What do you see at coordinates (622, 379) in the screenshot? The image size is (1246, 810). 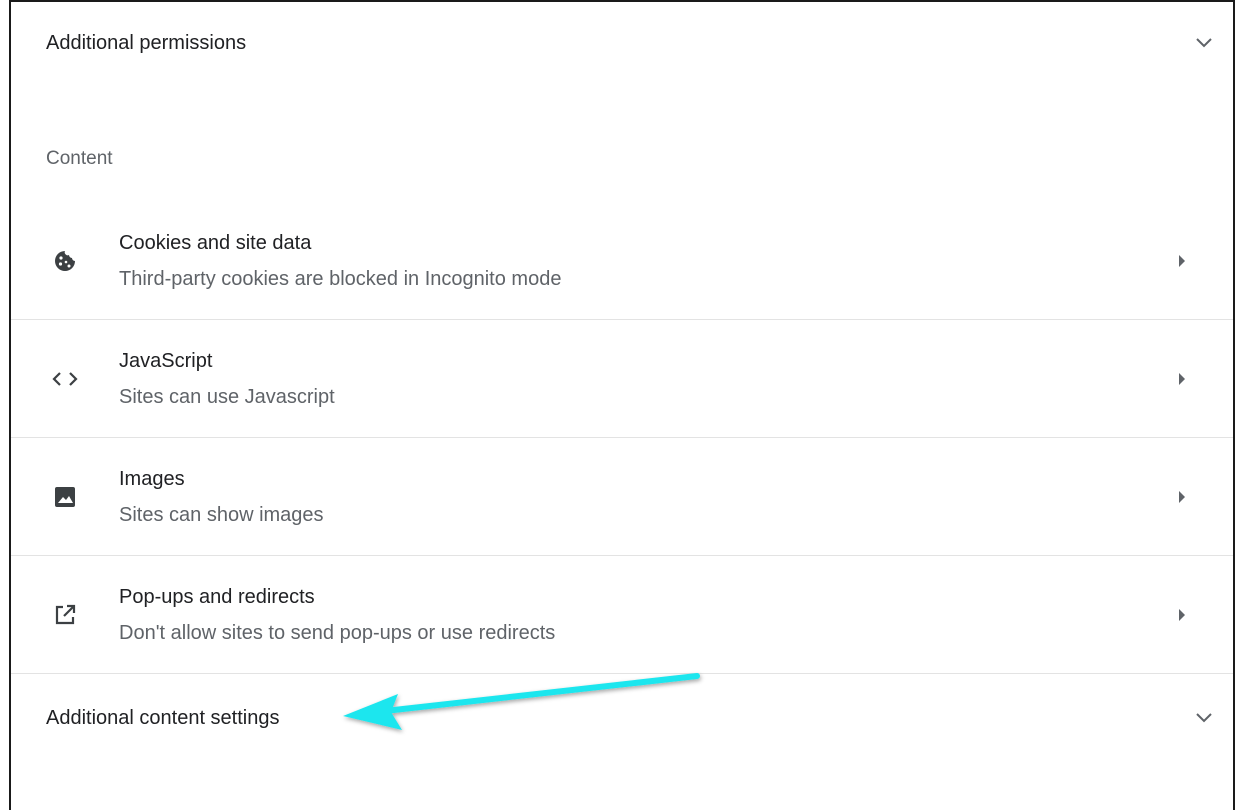 I see `content-item-javascript: JavaScript Sites can use Javascript` at bounding box center [622, 379].